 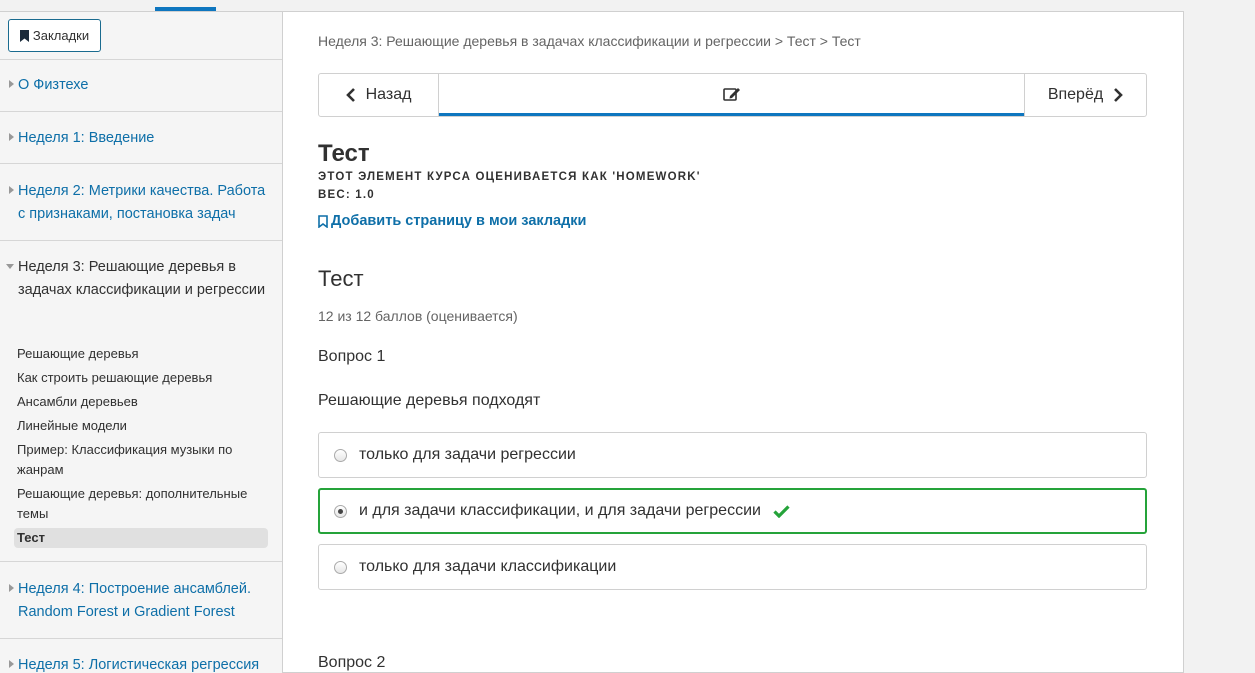 I want to click on bookmark-outline-icon, so click(x=323, y=221).